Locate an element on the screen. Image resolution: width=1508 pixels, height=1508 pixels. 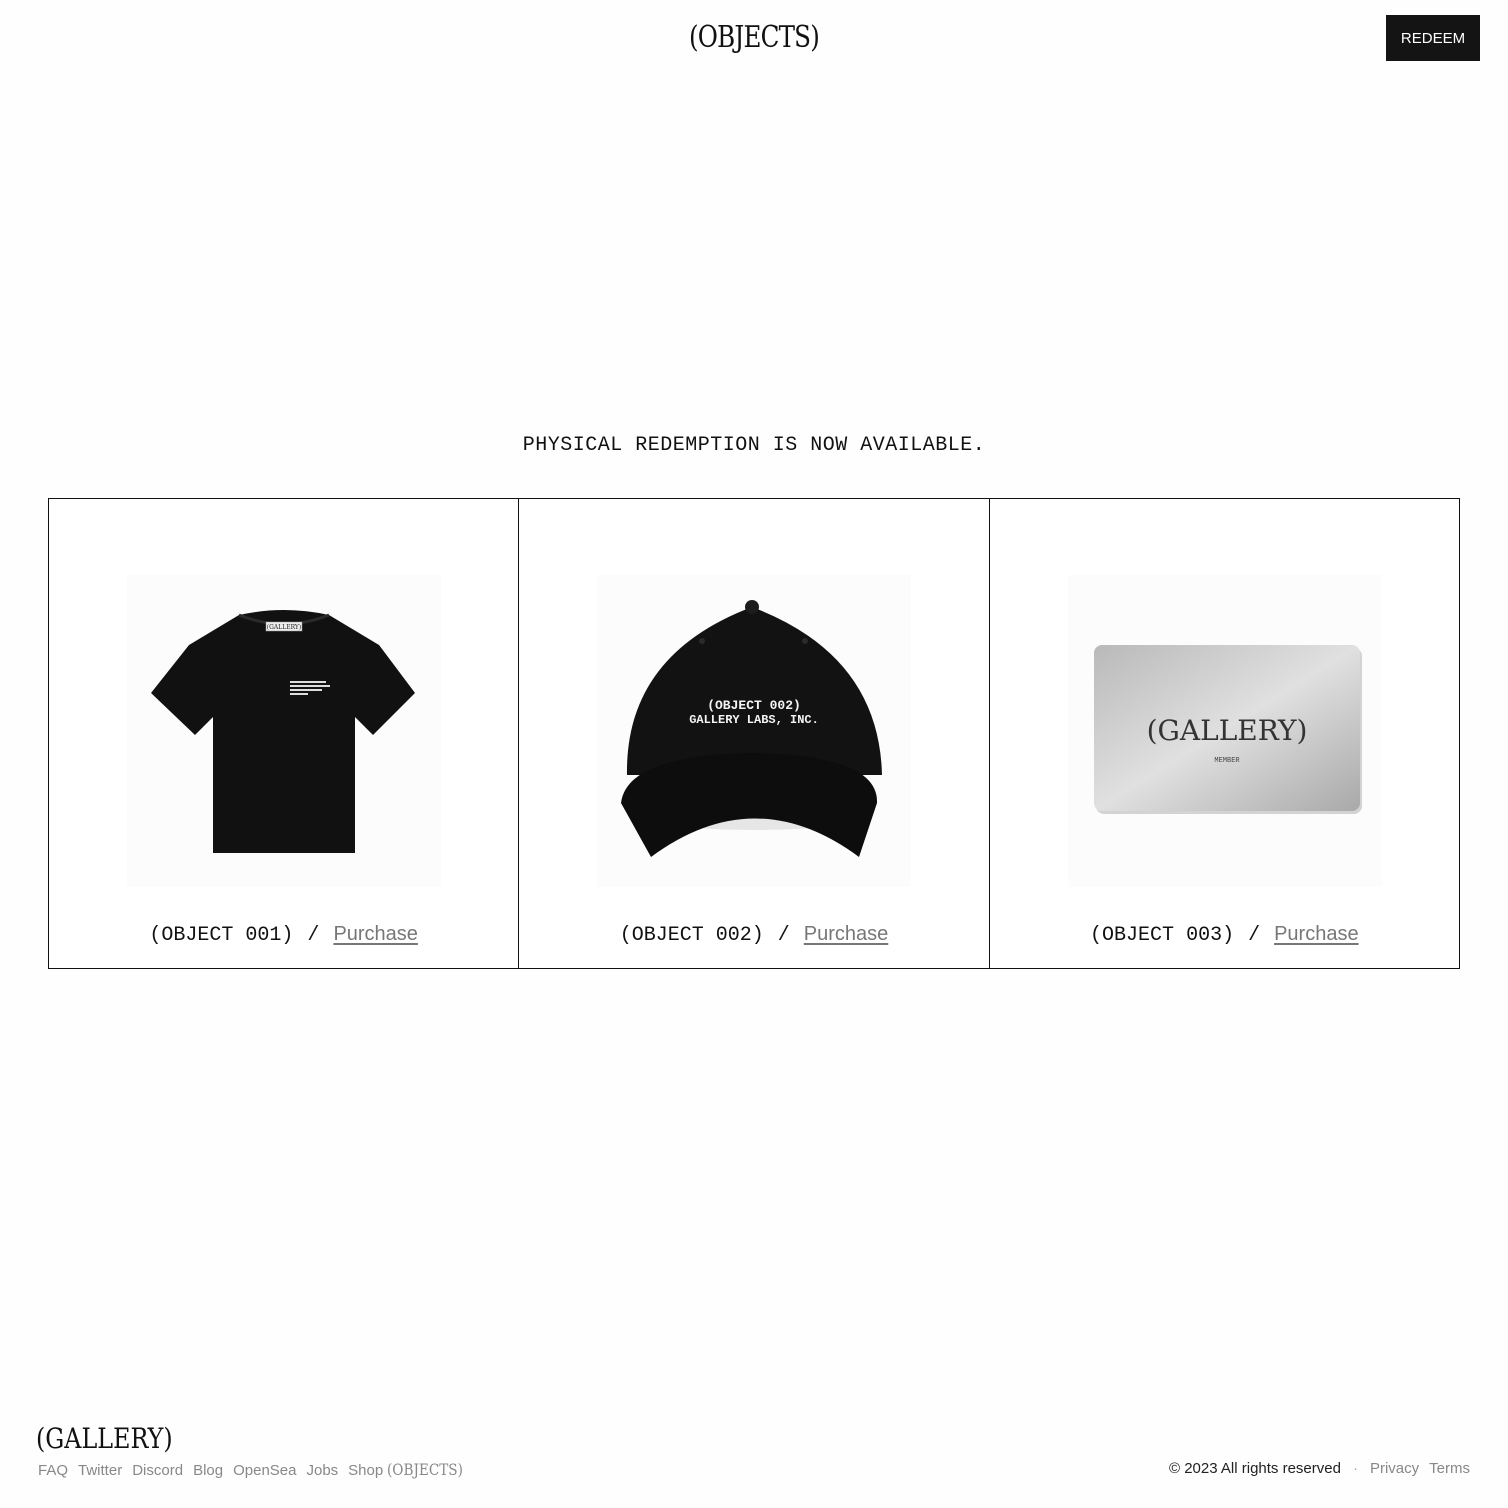
purchase-link-003: Purchase is located at coordinates (1316, 934).